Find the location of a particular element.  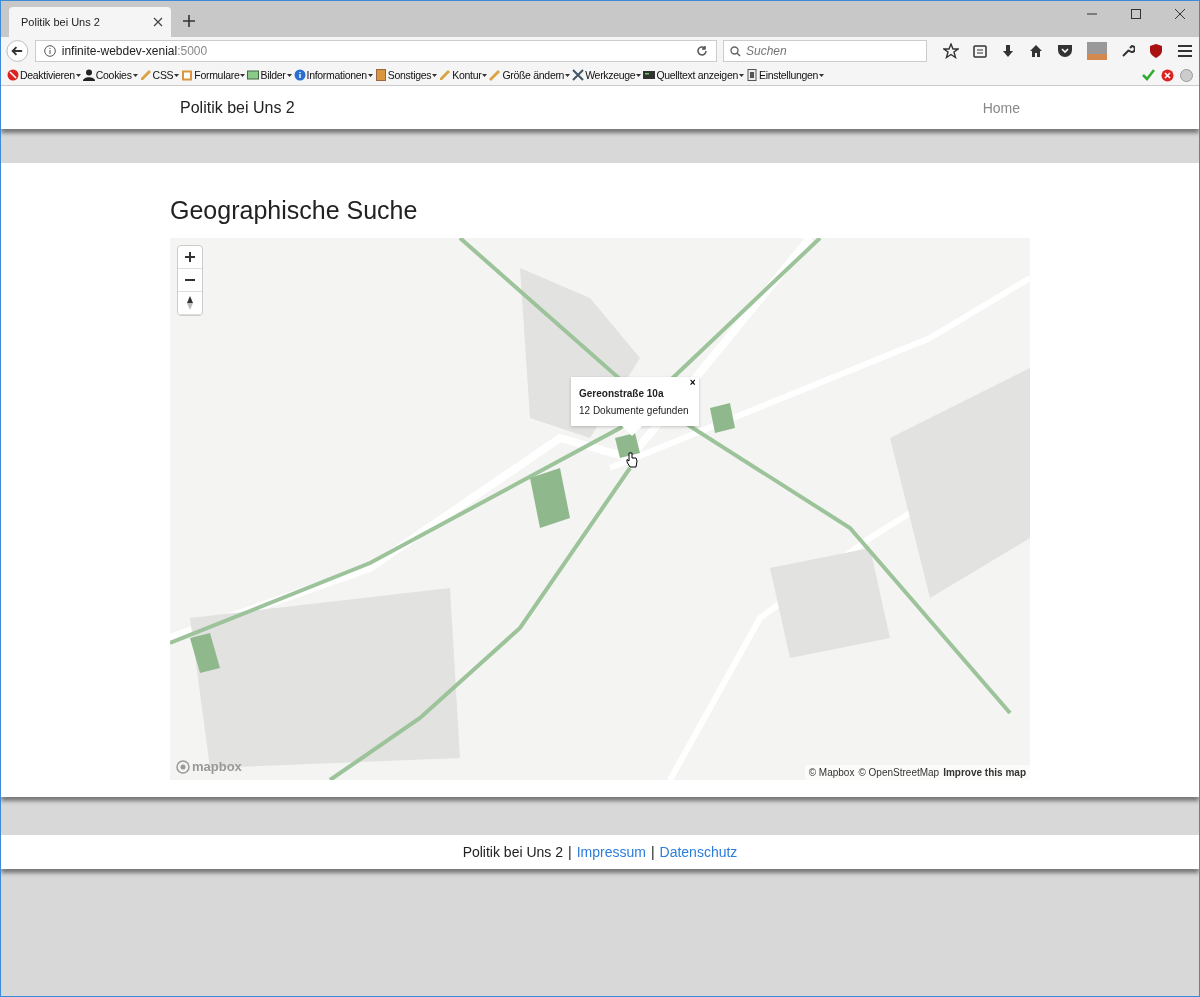

image-icon is located at coordinates (253, 75).